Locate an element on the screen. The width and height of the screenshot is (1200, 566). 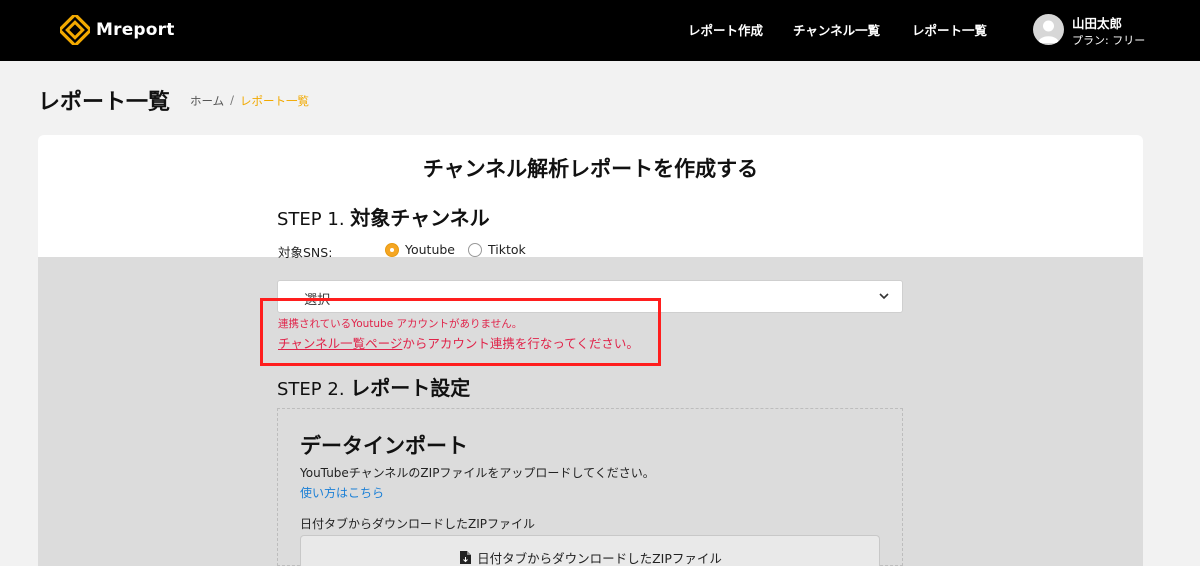
breadcrumb-home: ホーム is located at coordinates (207, 101).